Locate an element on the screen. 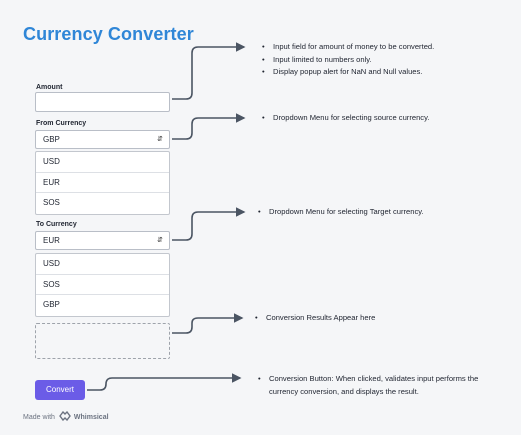 This screenshot has height=435, width=521. connector-result is located at coordinates (208, 323).